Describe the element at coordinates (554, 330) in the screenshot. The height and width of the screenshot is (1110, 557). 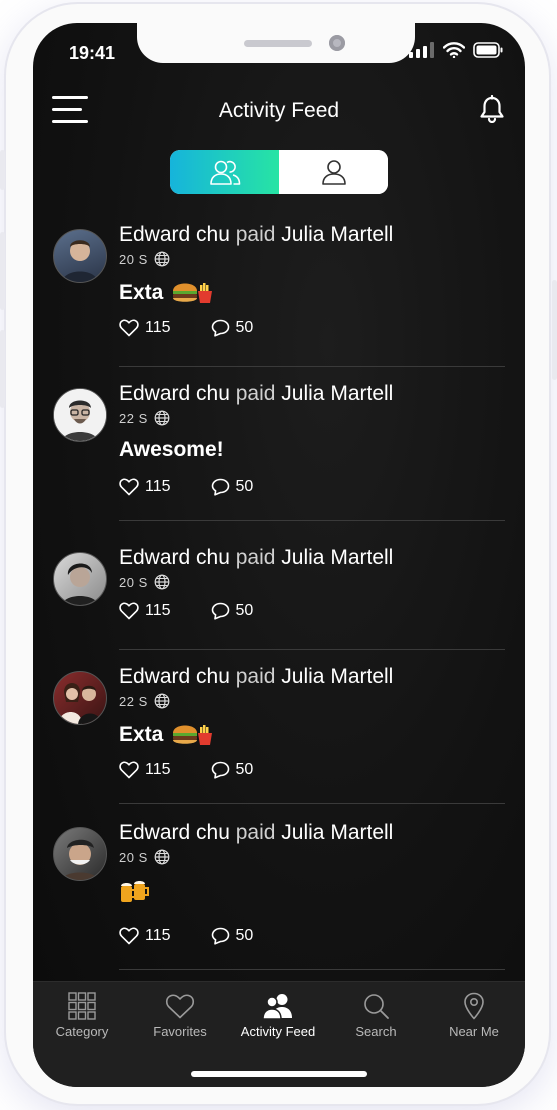
I see `power-button` at that location.